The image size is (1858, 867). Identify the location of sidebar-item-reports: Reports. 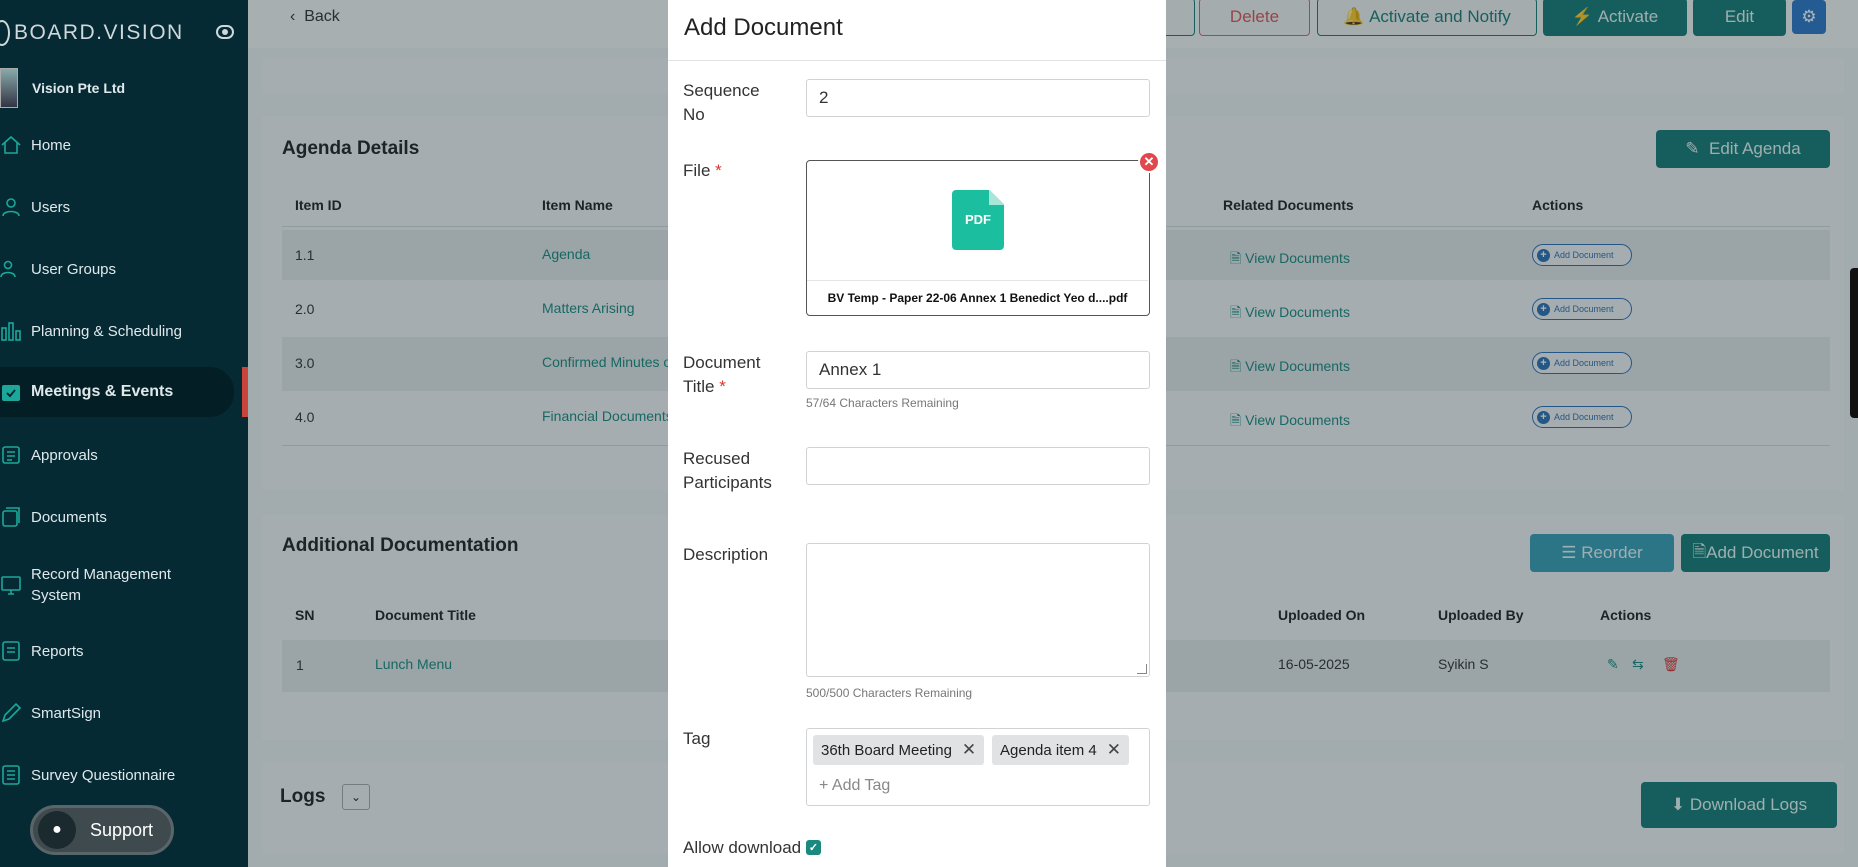
(124, 651).